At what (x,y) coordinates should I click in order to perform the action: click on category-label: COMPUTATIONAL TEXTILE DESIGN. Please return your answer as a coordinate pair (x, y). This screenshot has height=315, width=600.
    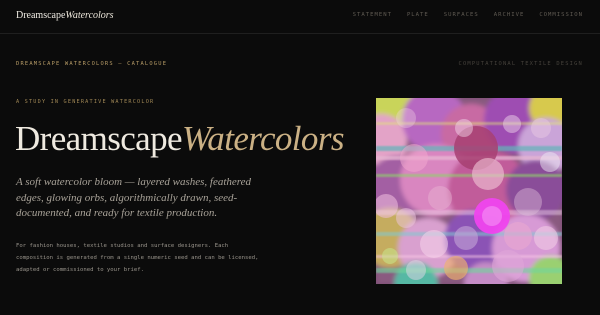
    Looking at the image, I should click on (520, 64).